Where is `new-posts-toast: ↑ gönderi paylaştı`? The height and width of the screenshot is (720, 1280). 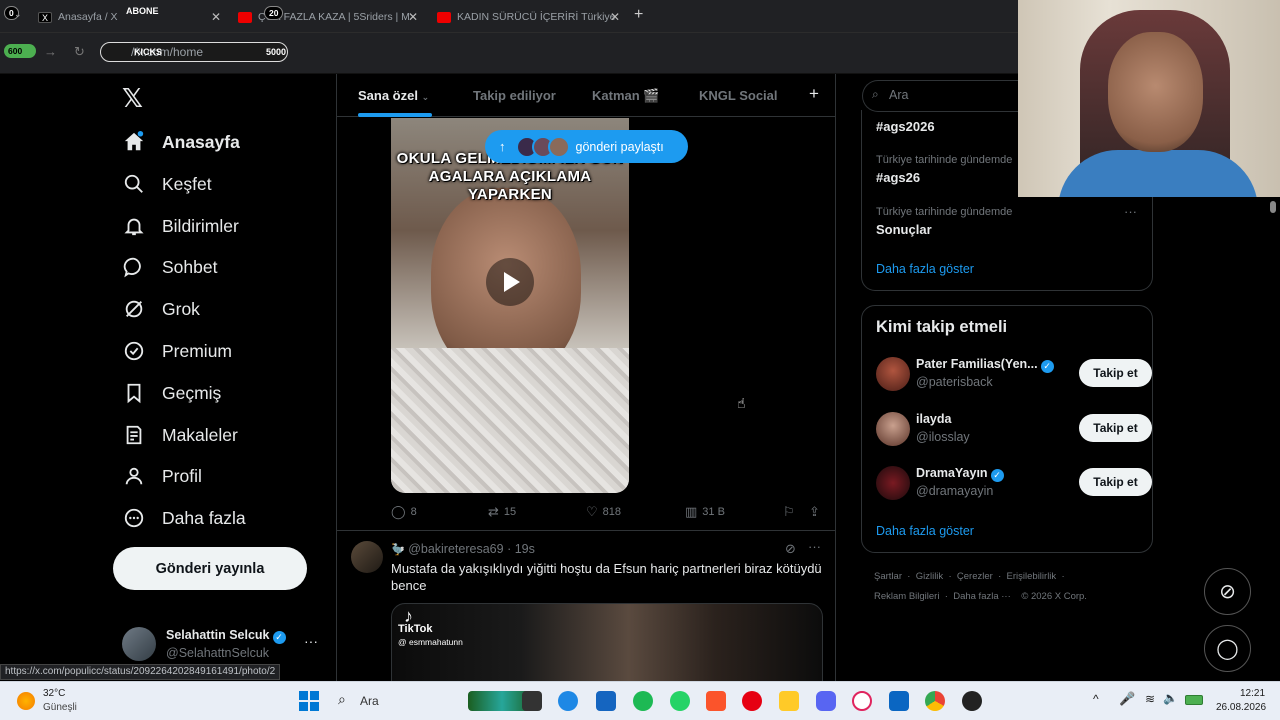 new-posts-toast: ↑ gönderi paylaştı is located at coordinates (586, 146).